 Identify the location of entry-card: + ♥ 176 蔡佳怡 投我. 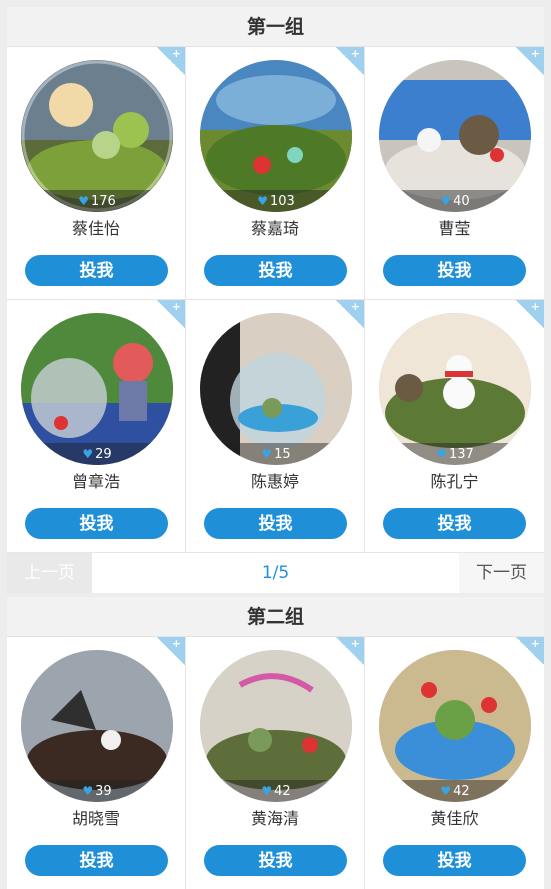
(96, 173).